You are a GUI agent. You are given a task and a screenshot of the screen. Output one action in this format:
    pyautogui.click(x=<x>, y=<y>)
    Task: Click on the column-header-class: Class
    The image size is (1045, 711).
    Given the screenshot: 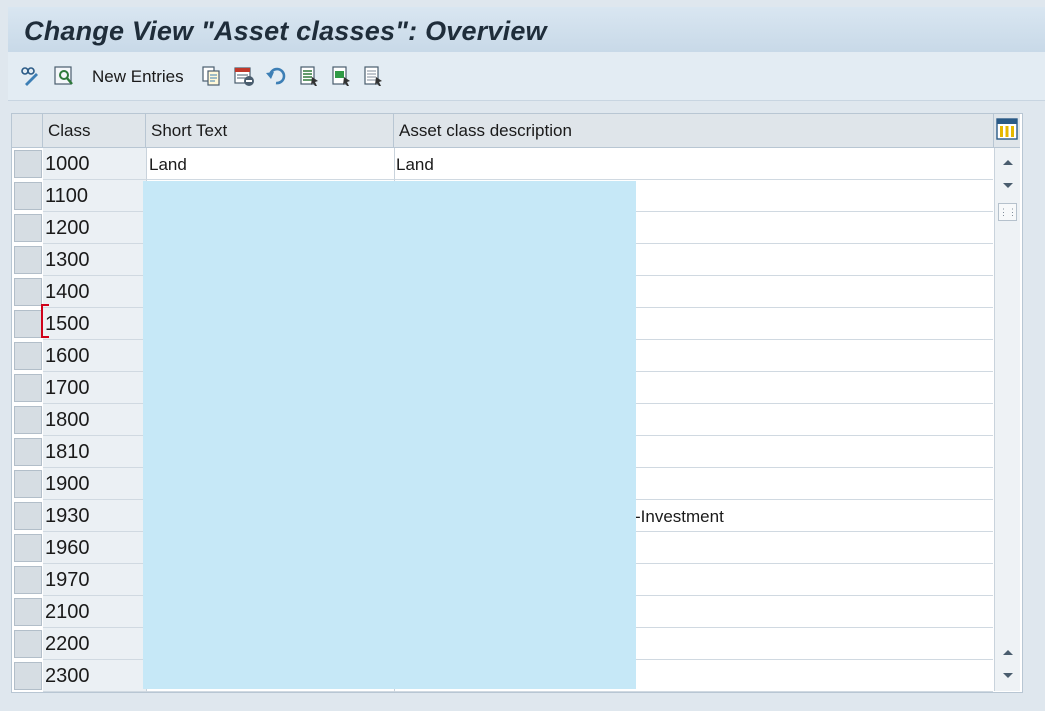 What is the action you would take?
    pyautogui.click(x=94, y=130)
    